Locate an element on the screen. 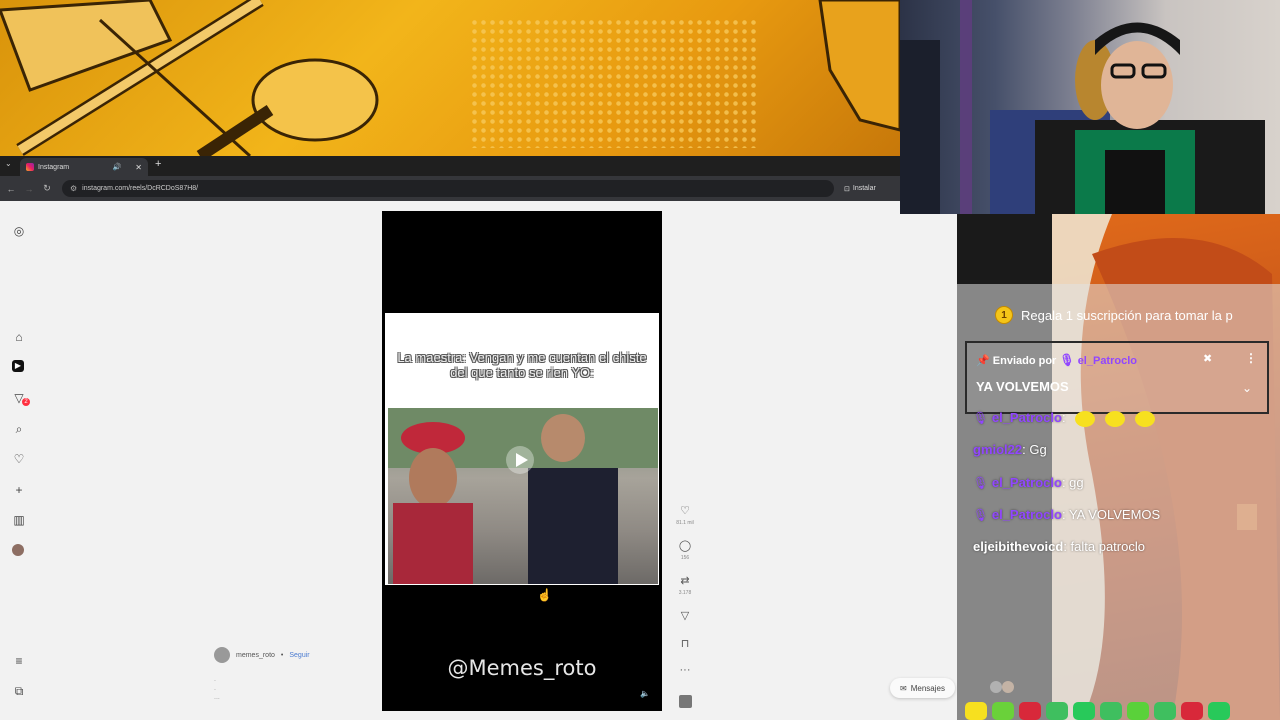 The height and width of the screenshot is (720, 1280). messages-button: ✉ Mensajes is located at coordinates (922, 688).